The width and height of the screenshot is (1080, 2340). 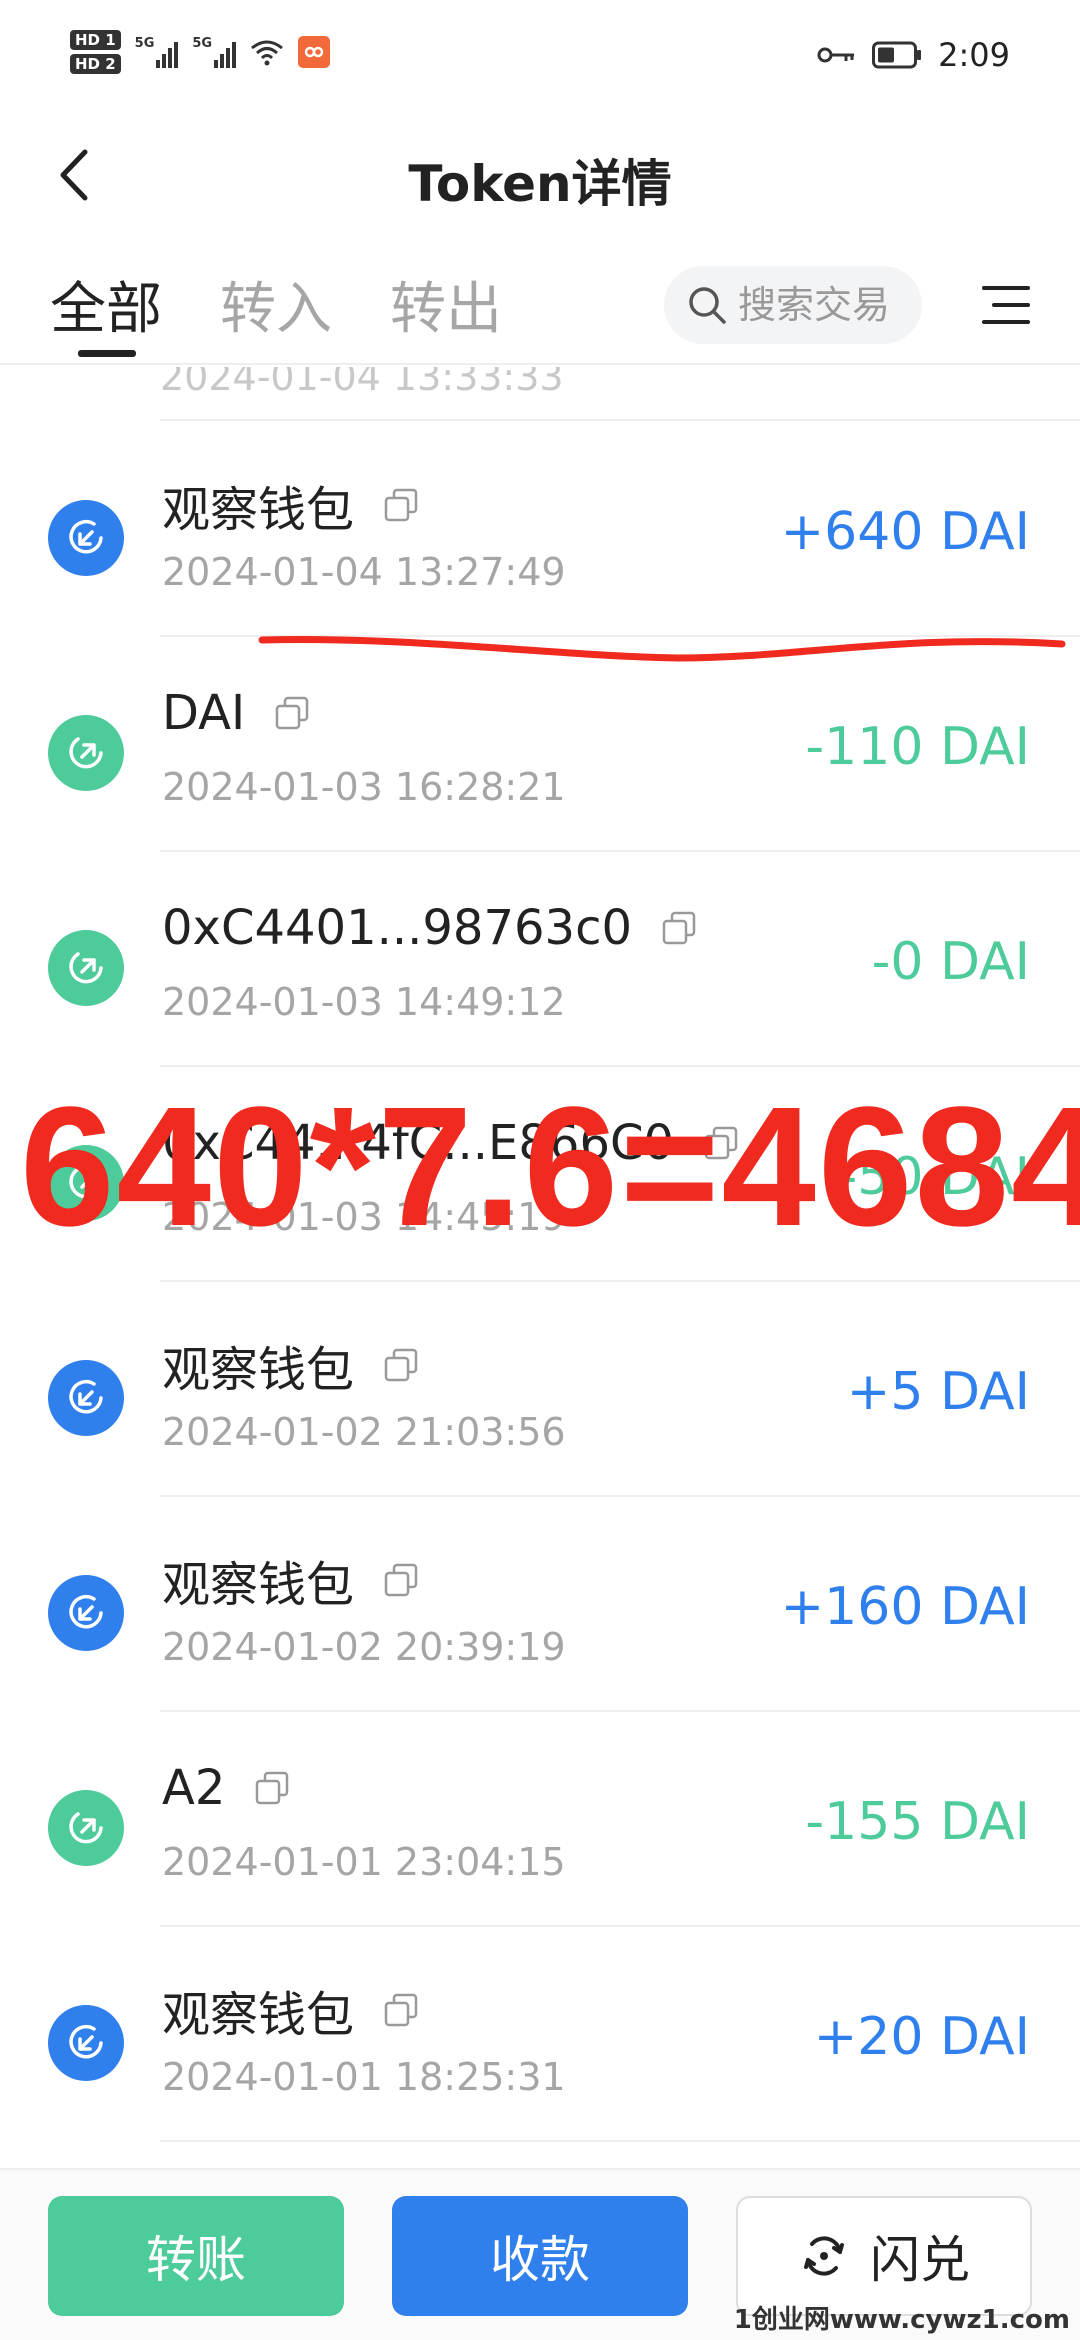 What do you see at coordinates (106, 304) in the screenshot?
I see `tab-all: 全部` at bounding box center [106, 304].